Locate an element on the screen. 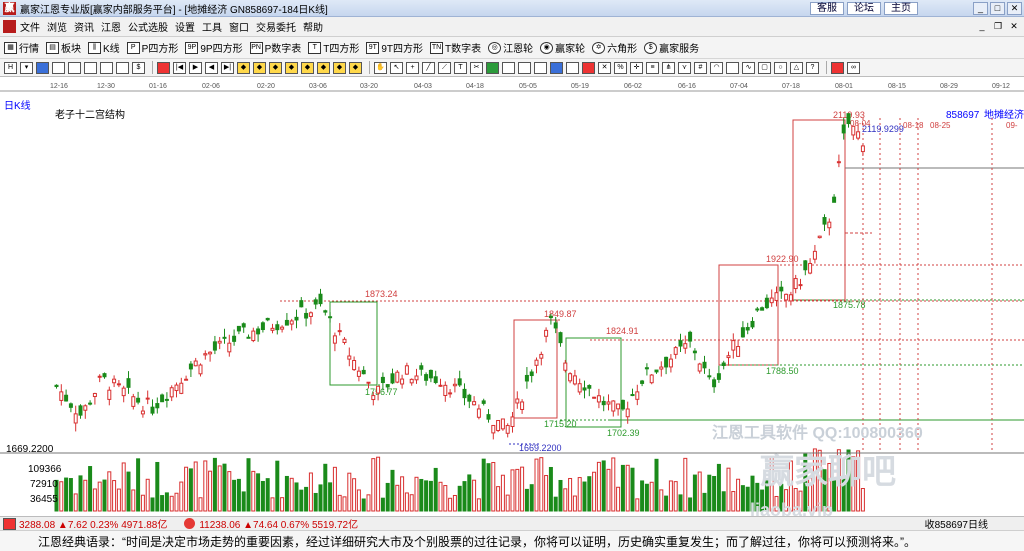 The height and width of the screenshot is (551, 1024). diamond2-icon: ◆ is located at coordinates (259, 67).